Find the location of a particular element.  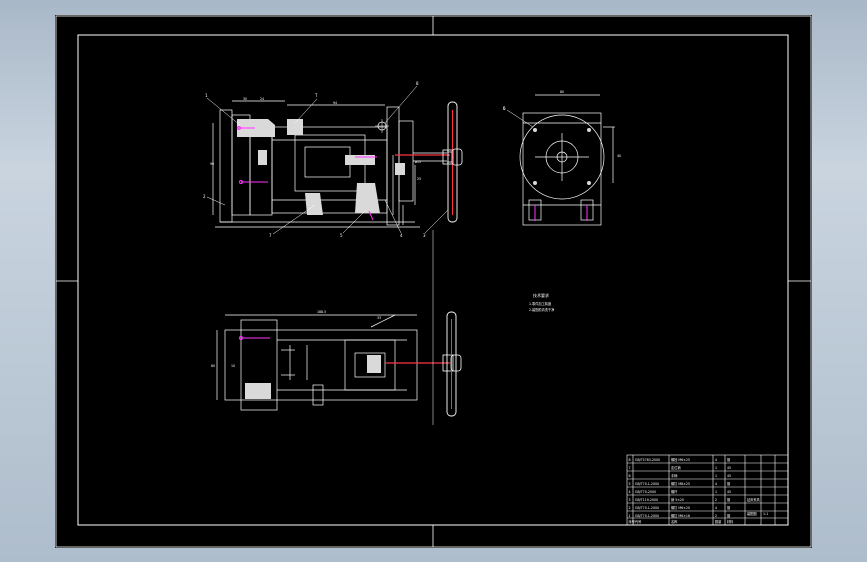

top-view-screws is located at coordinates (254, 338).